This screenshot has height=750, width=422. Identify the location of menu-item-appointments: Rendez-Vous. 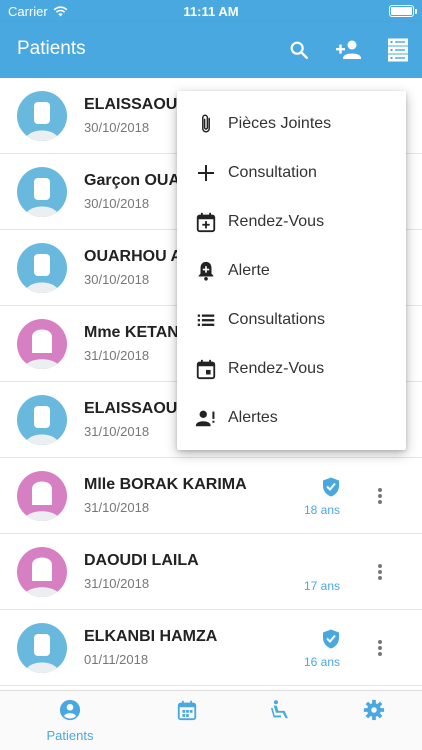
(291, 368).